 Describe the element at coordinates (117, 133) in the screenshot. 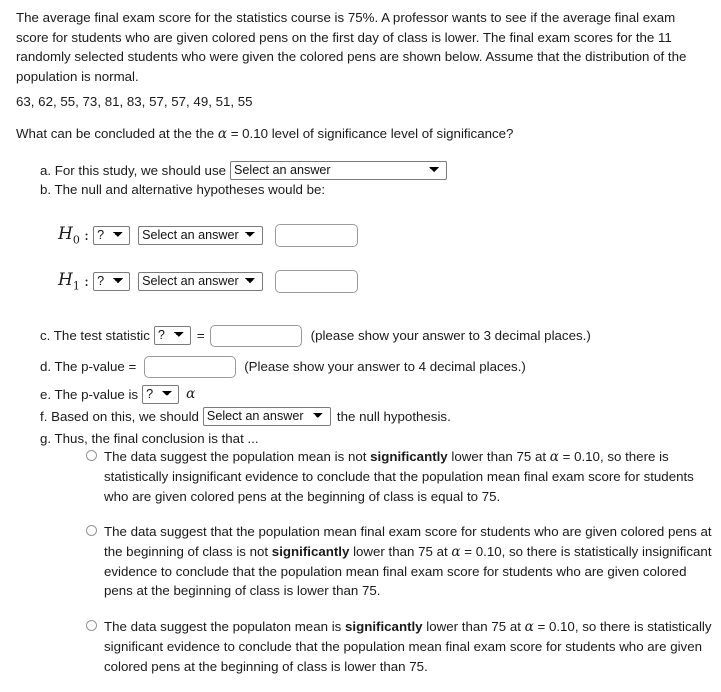

I see `question-prefix: What can be concluded at the the` at that location.